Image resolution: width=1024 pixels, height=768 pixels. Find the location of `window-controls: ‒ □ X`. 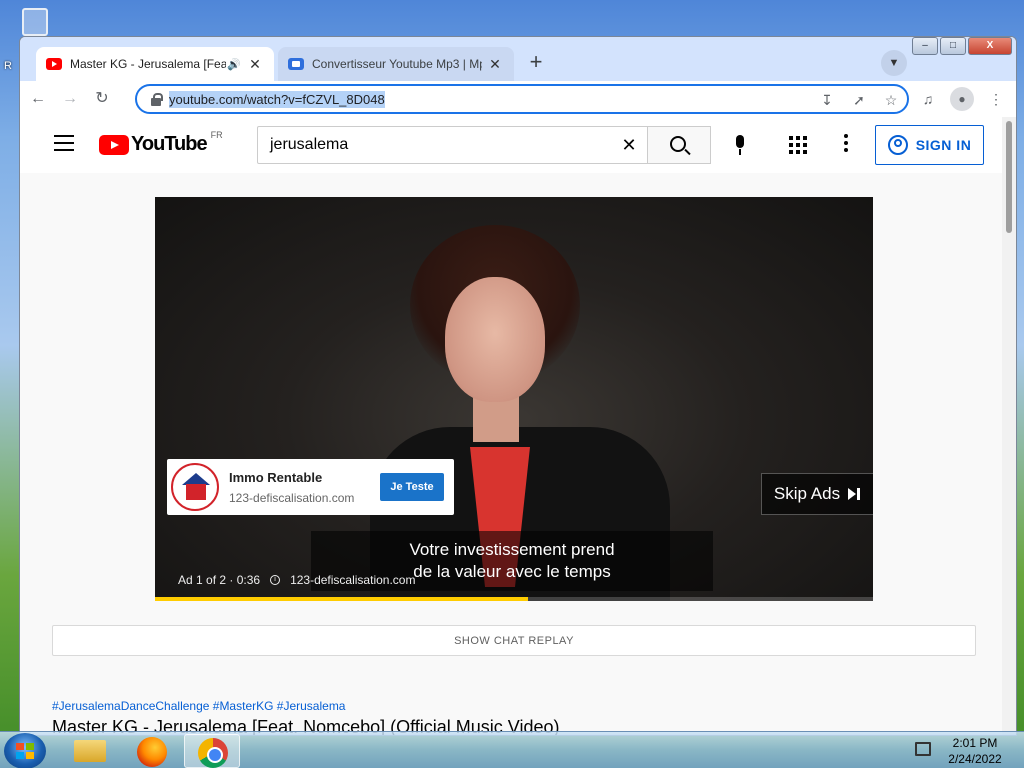

window-controls: ‒ □ X is located at coordinates (962, 46).